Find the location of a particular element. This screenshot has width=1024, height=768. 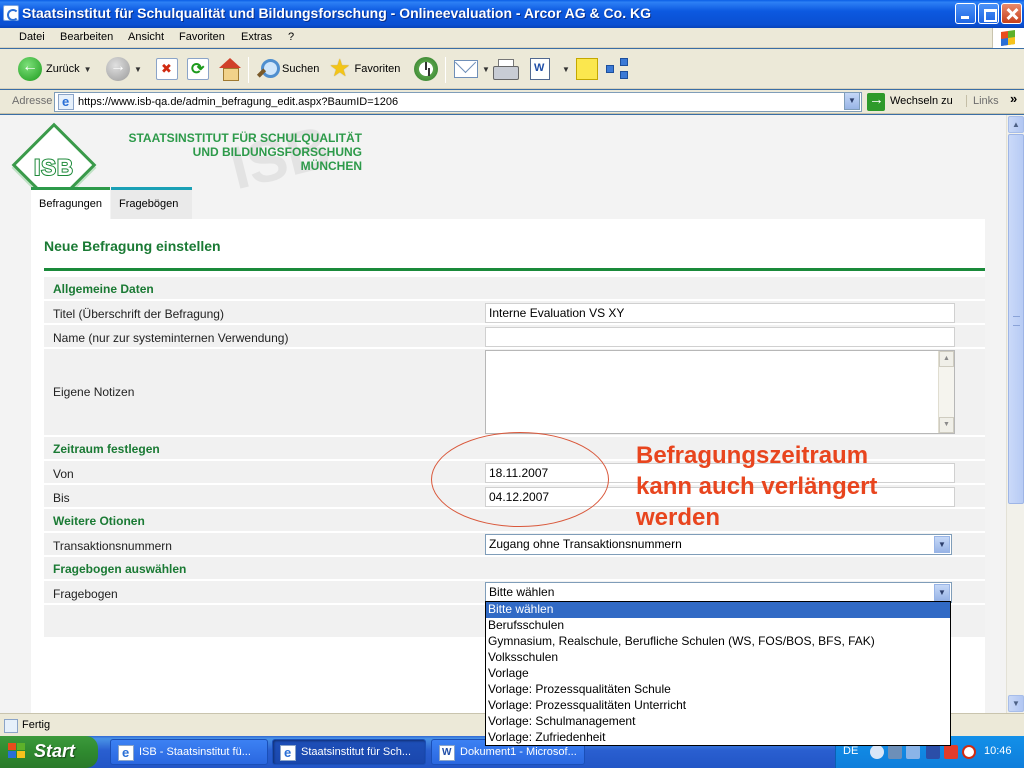

refresh-button is located at coordinates (198, 69).